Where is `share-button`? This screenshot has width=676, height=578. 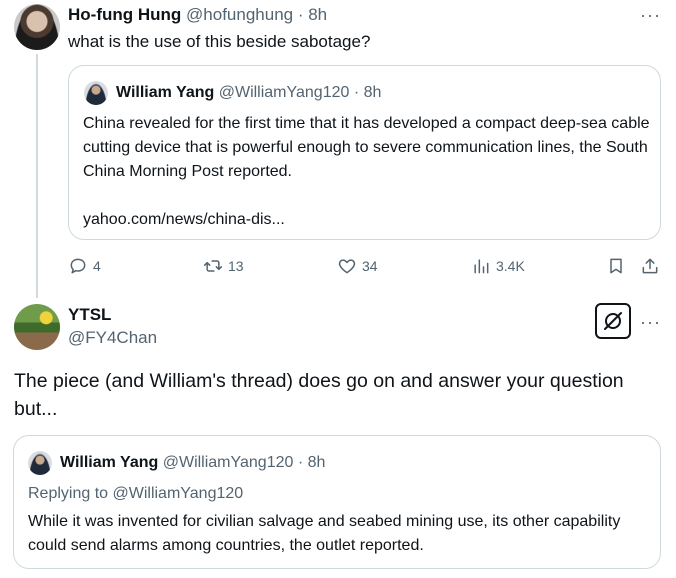
share-button is located at coordinates (650, 266).